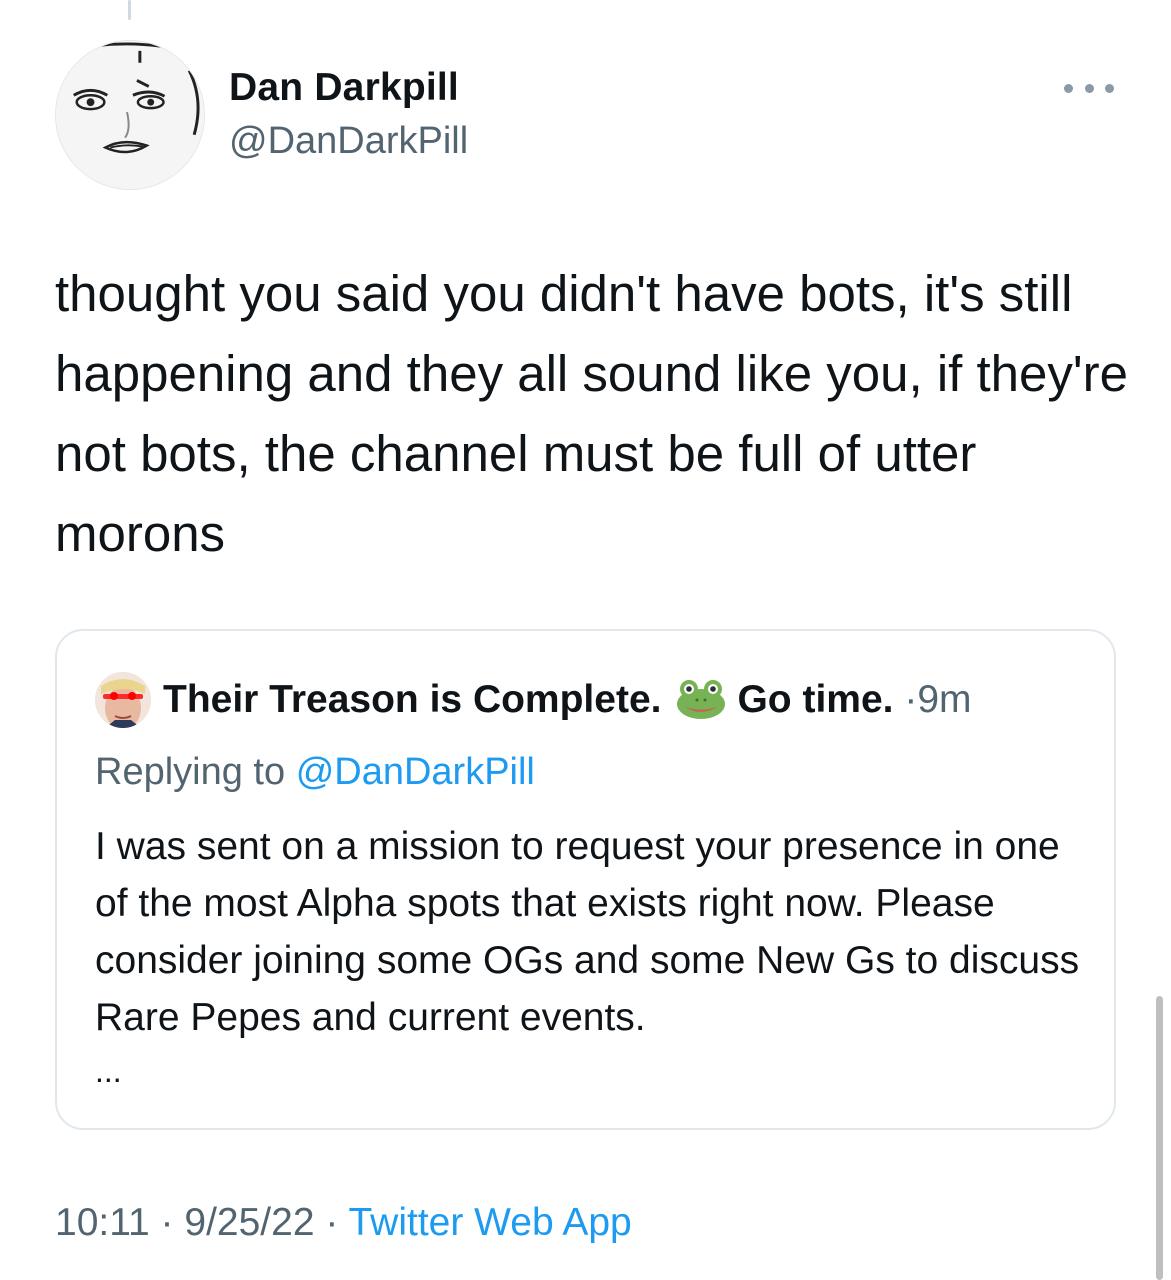  Describe the element at coordinates (348, 141) in the screenshot. I see `author-handle: @DanDarkPill` at that location.